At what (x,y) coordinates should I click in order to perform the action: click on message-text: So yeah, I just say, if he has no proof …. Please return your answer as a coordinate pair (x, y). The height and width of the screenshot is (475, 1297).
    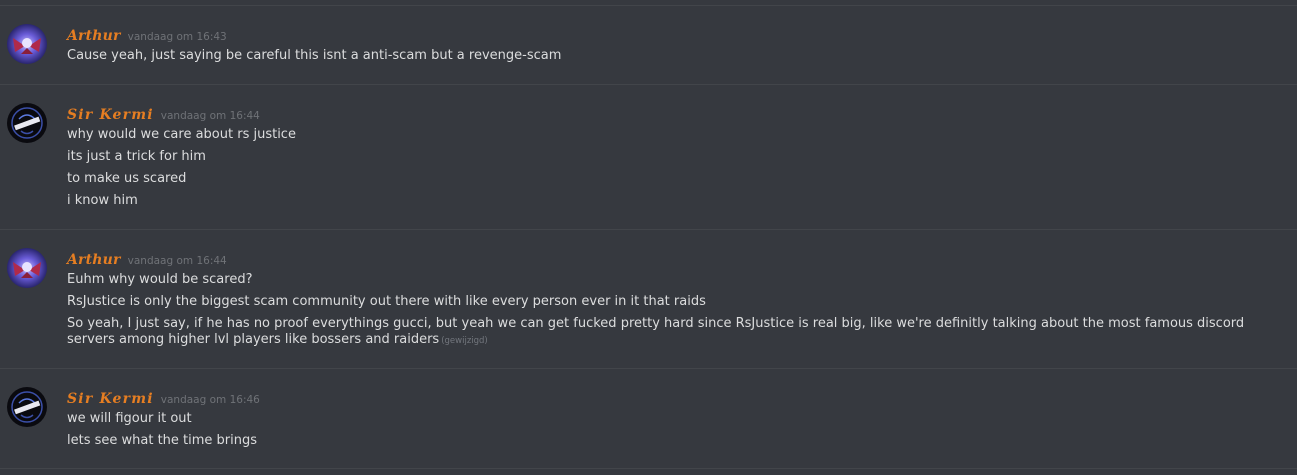
    Looking at the image, I should click on (656, 331).